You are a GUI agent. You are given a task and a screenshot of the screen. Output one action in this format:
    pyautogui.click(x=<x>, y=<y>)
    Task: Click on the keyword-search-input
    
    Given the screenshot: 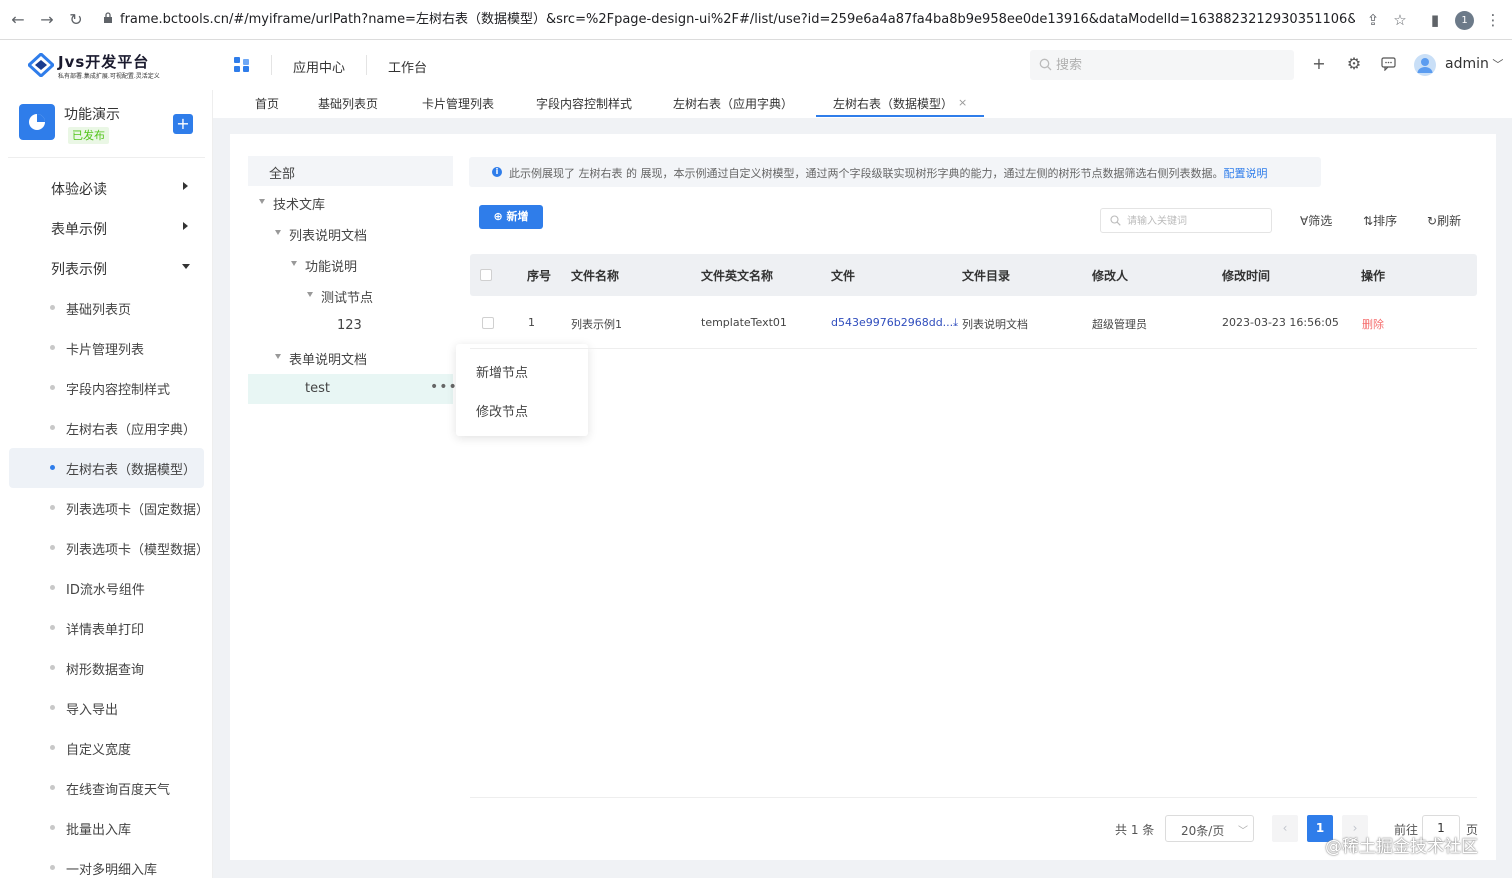 What is the action you would take?
    pyautogui.click(x=1197, y=221)
    